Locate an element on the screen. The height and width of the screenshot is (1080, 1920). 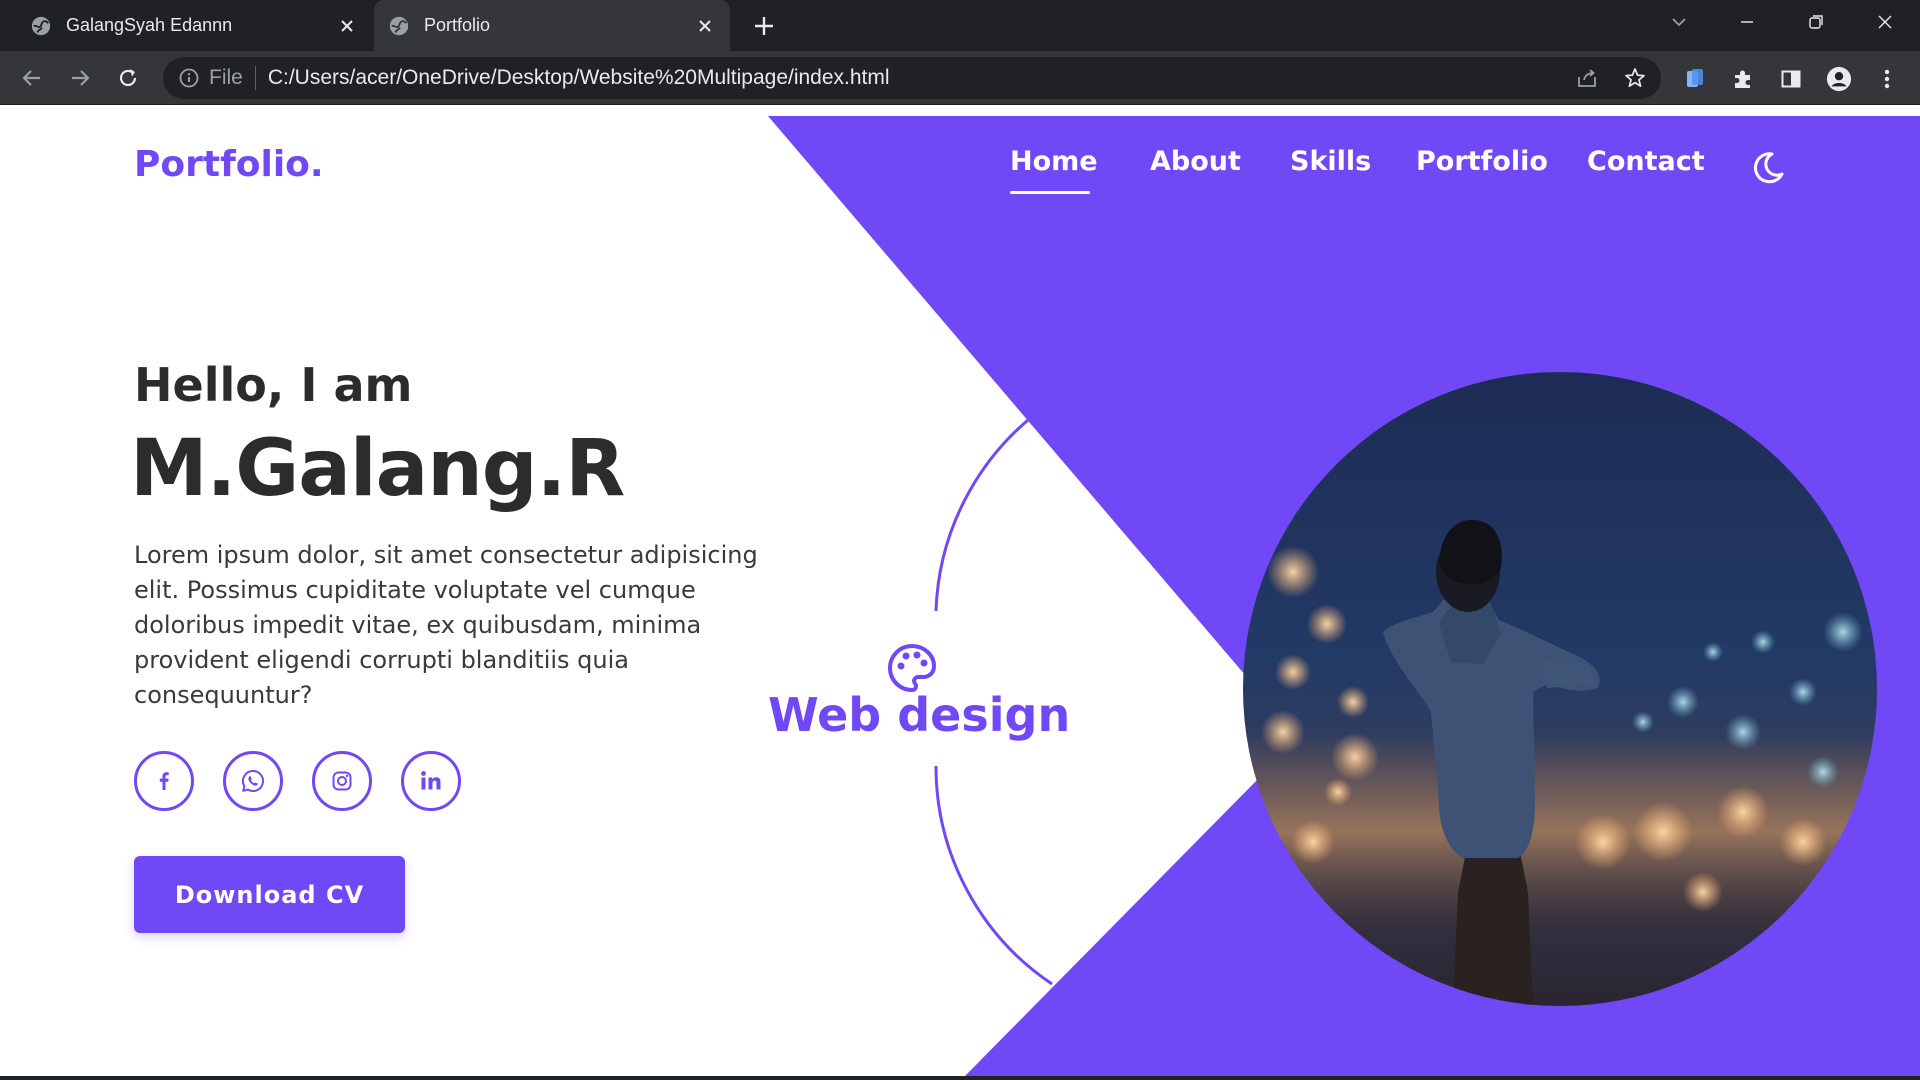
browser-tab-galangsyah: GalangSyah Edannn is located at coordinates (194, 25).